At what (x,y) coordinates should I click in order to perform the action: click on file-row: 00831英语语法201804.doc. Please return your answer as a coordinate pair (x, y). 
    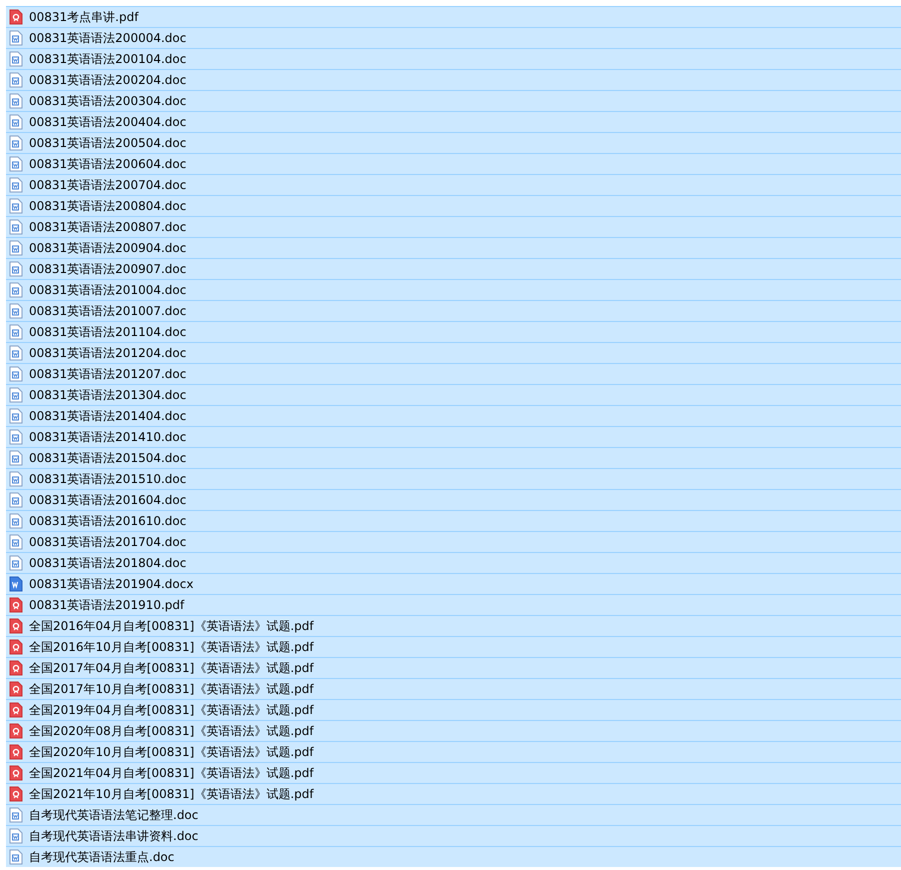
    Looking at the image, I should click on (453, 562).